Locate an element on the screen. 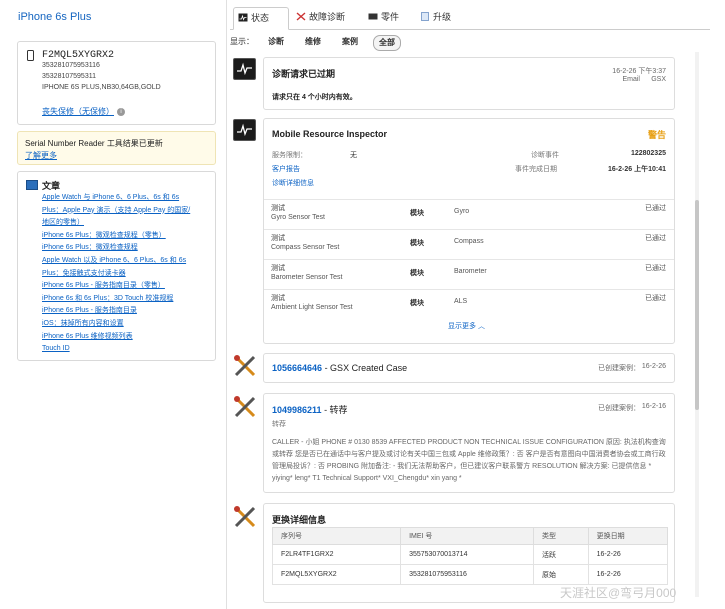 This screenshot has width=725, height=609. expired-title: 诊断请求已过期 is located at coordinates (304, 74).